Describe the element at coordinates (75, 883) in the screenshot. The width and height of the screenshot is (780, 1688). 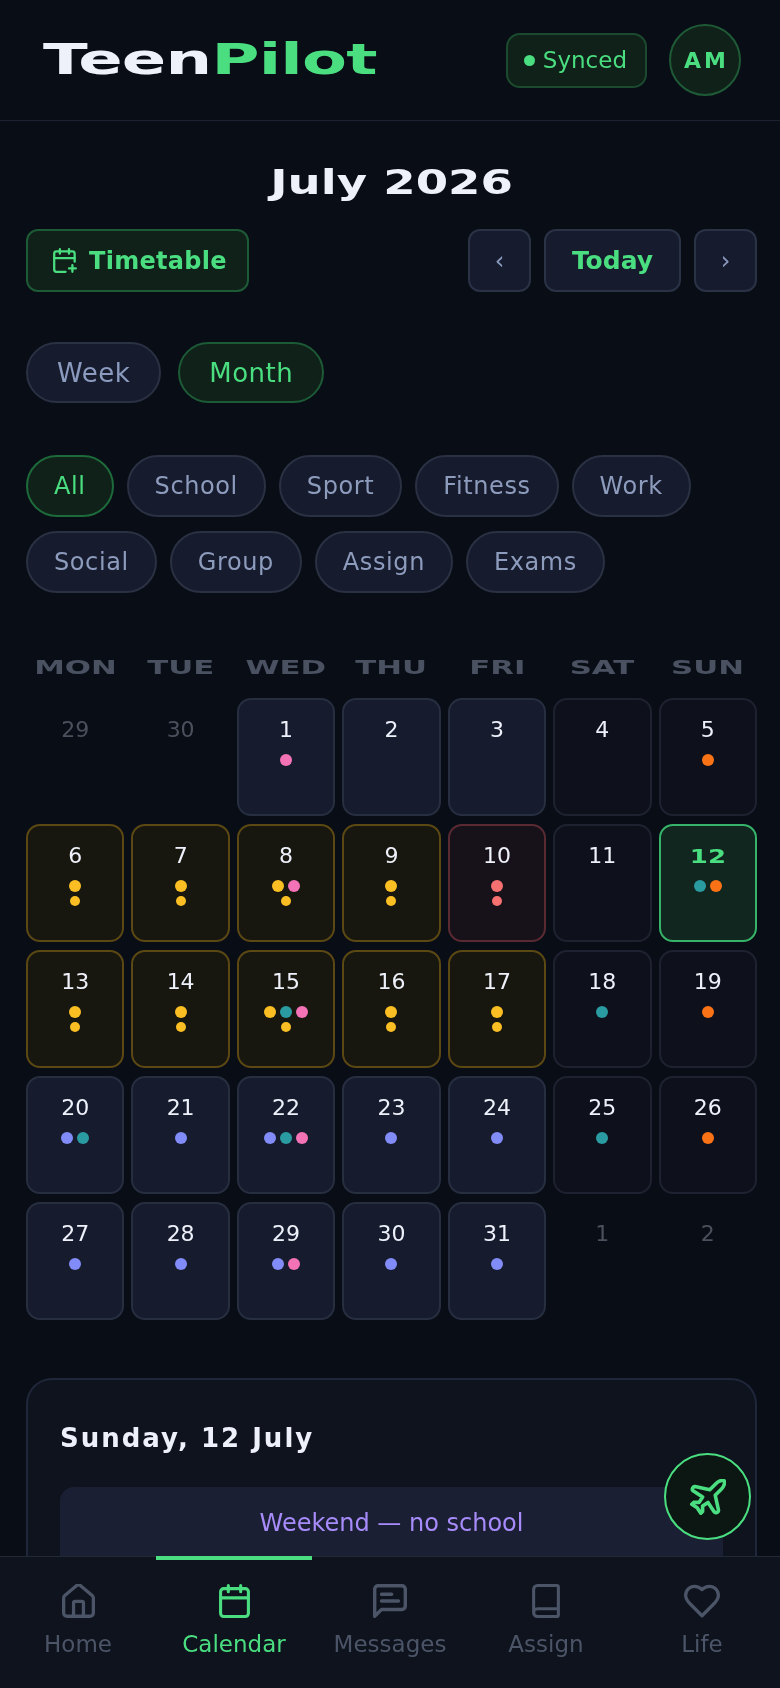
I see `calendar-day: 6` at that location.